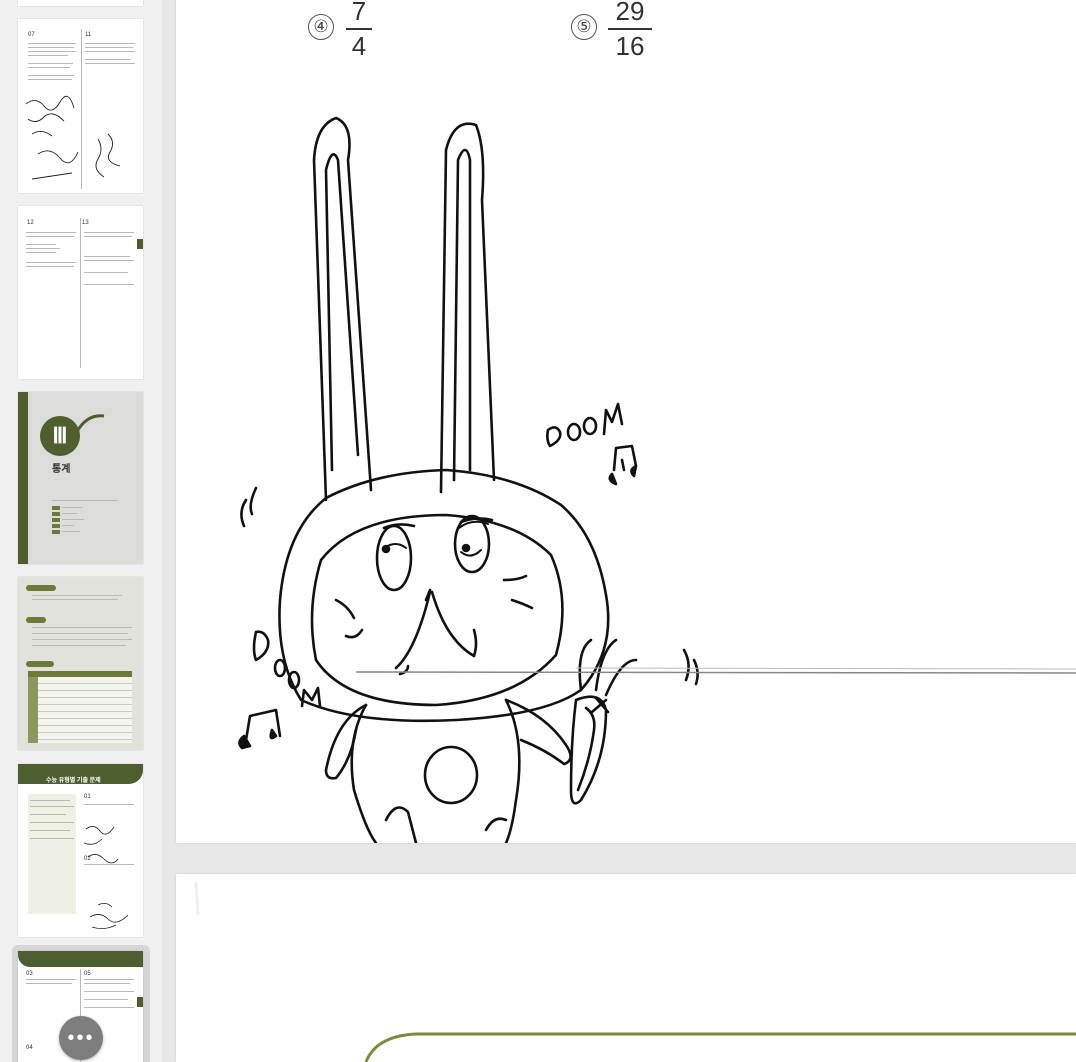  What do you see at coordinates (29, 1048) in the screenshot?
I see `problem-number: 04` at bounding box center [29, 1048].